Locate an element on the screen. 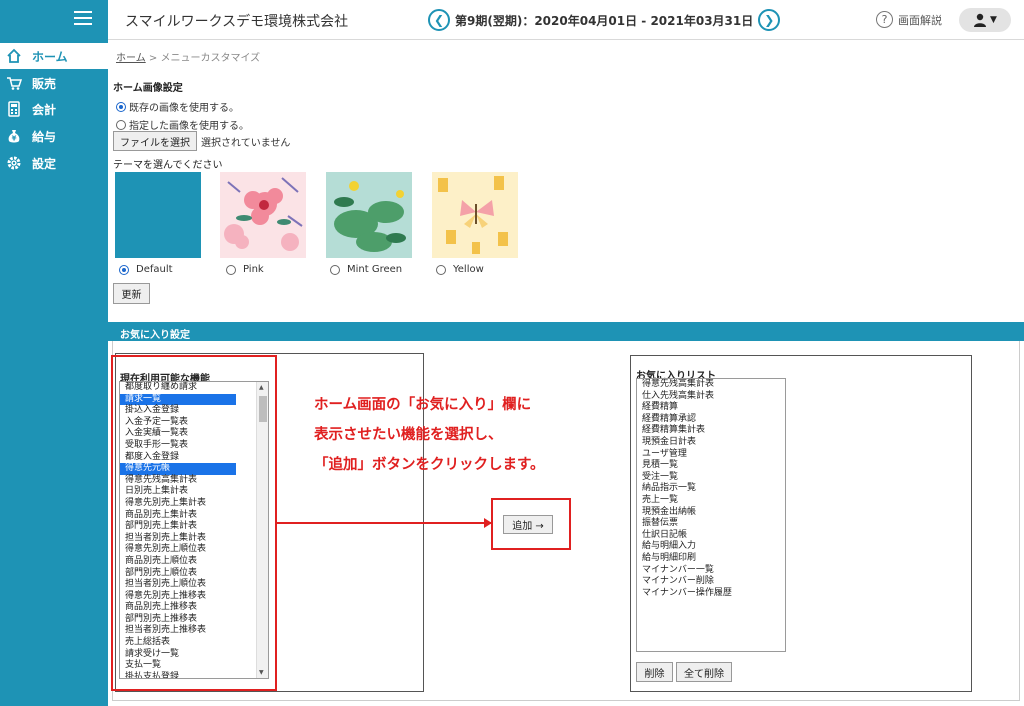  home-icon is located at coordinates (14, 56).